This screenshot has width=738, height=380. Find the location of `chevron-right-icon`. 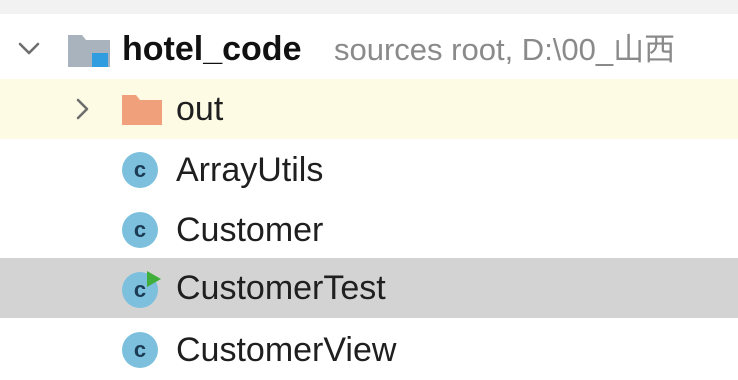

chevron-right-icon is located at coordinates (83, 109).